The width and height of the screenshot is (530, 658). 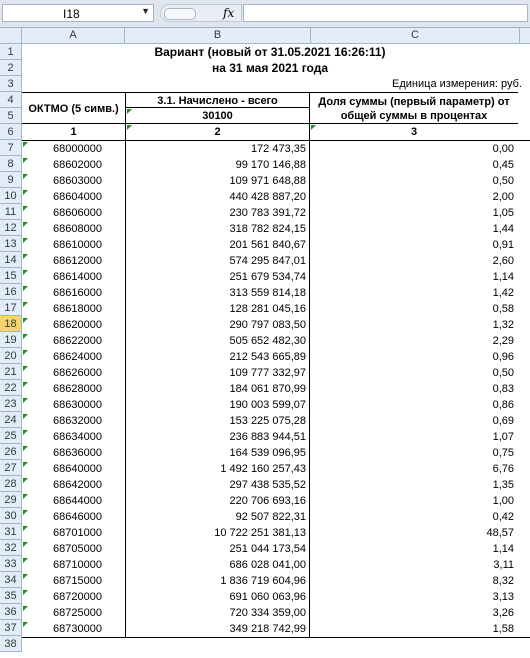 What do you see at coordinates (73, 405) in the screenshot?
I see `oktmo-cell: 68630000` at bounding box center [73, 405].